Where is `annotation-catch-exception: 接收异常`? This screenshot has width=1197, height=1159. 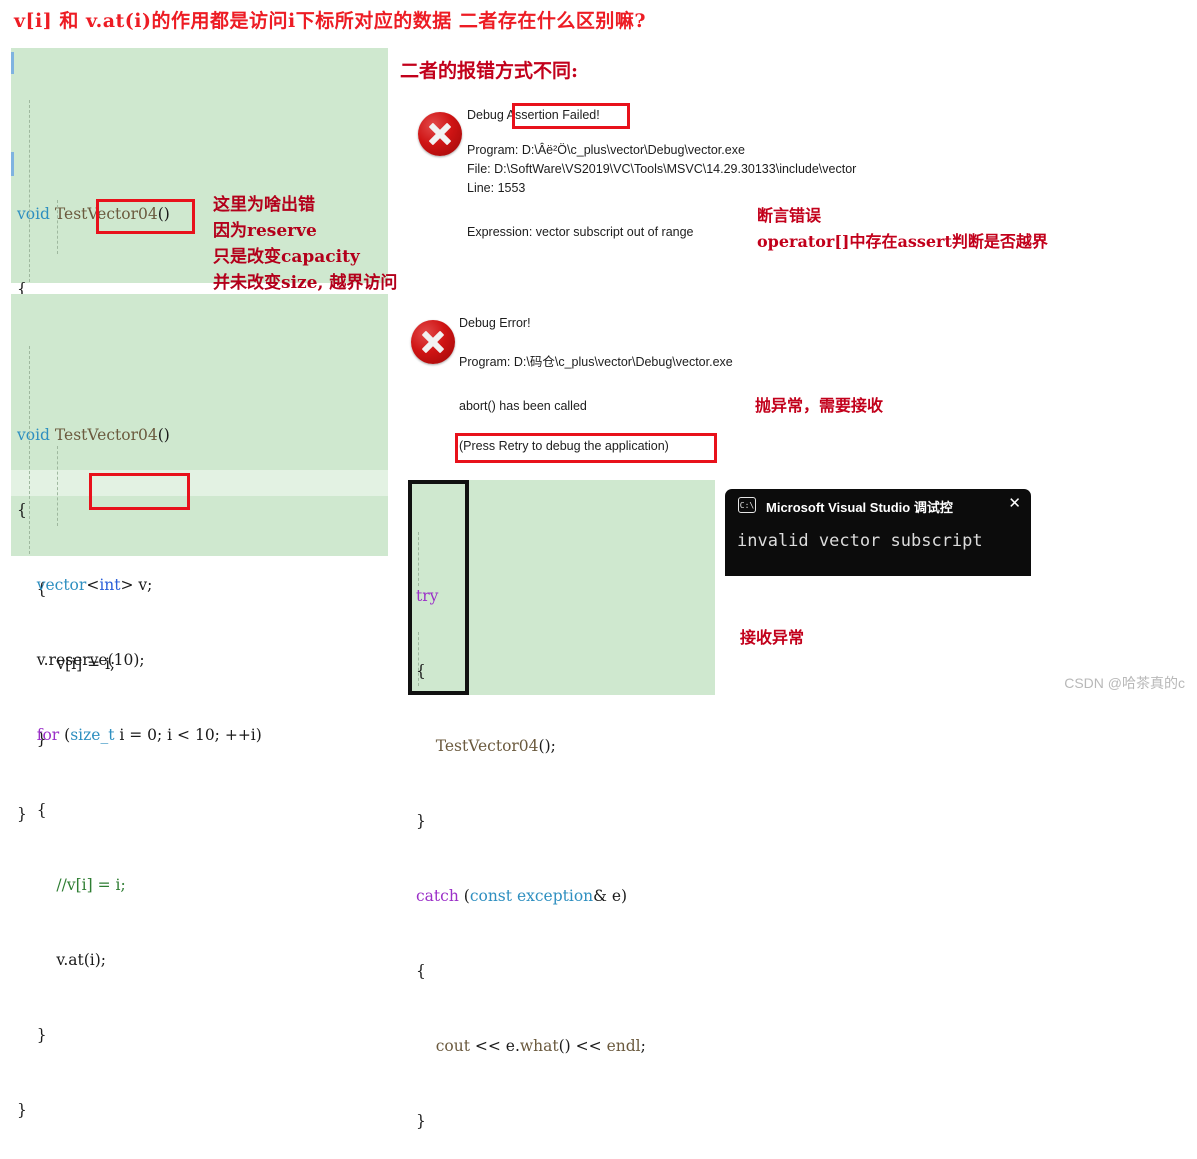 annotation-catch-exception: 接收异常 is located at coordinates (772, 637).